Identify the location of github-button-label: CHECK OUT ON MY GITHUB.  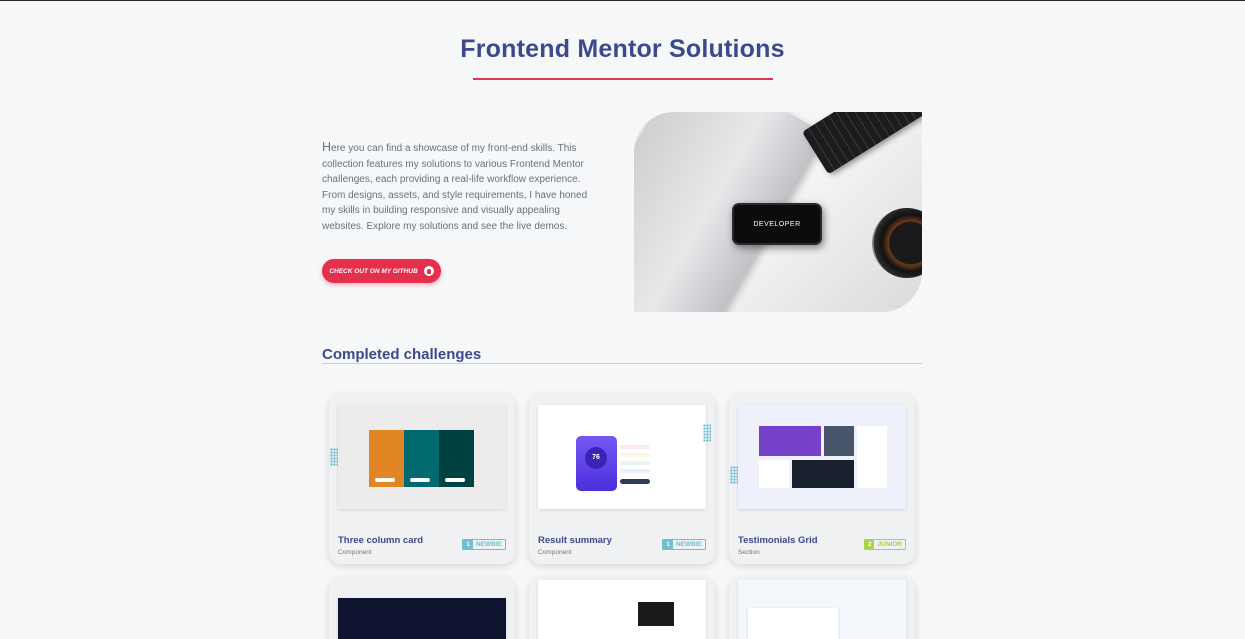
(373, 271).